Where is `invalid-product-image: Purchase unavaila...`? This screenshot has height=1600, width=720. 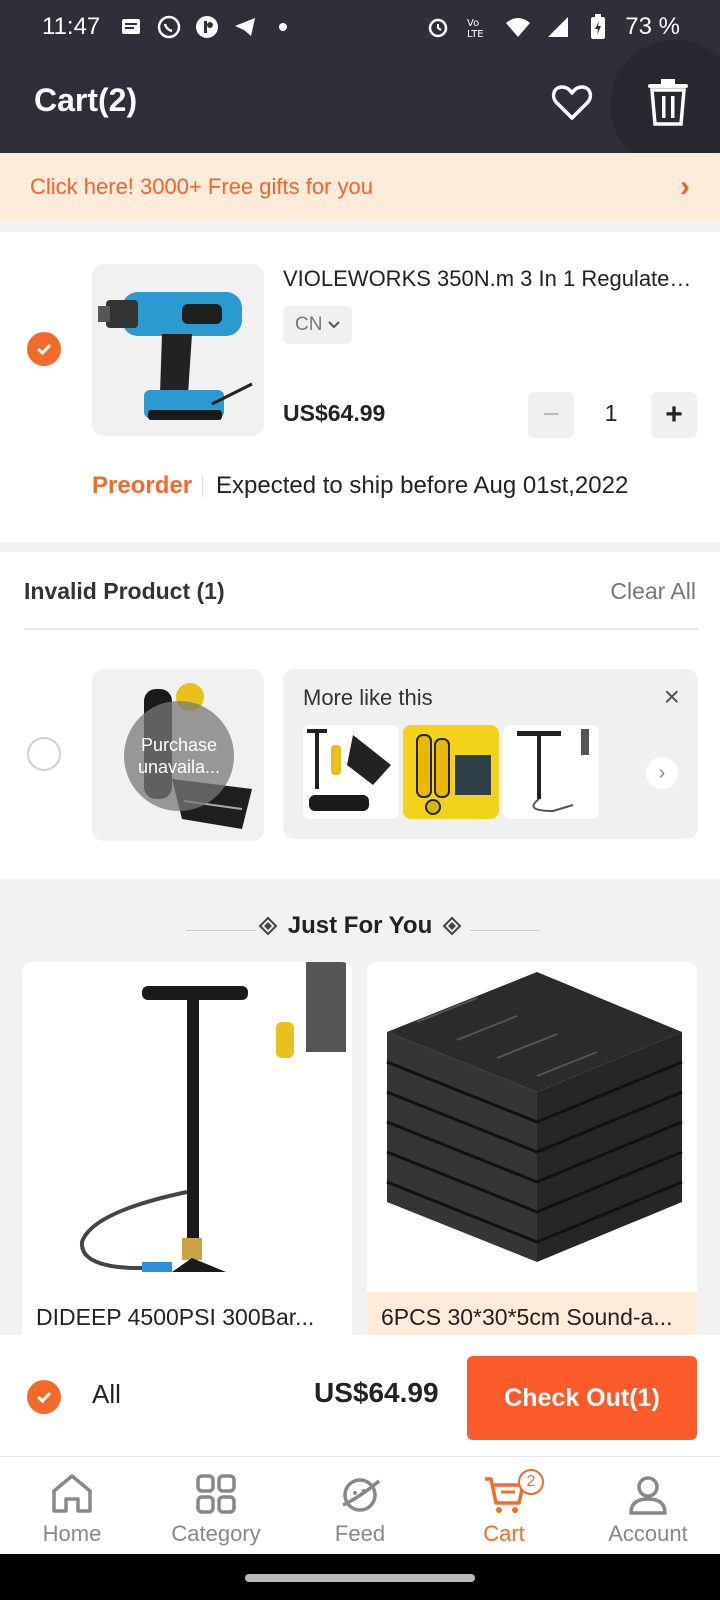 invalid-product-image: Purchase unavaila... is located at coordinates (178, 755).